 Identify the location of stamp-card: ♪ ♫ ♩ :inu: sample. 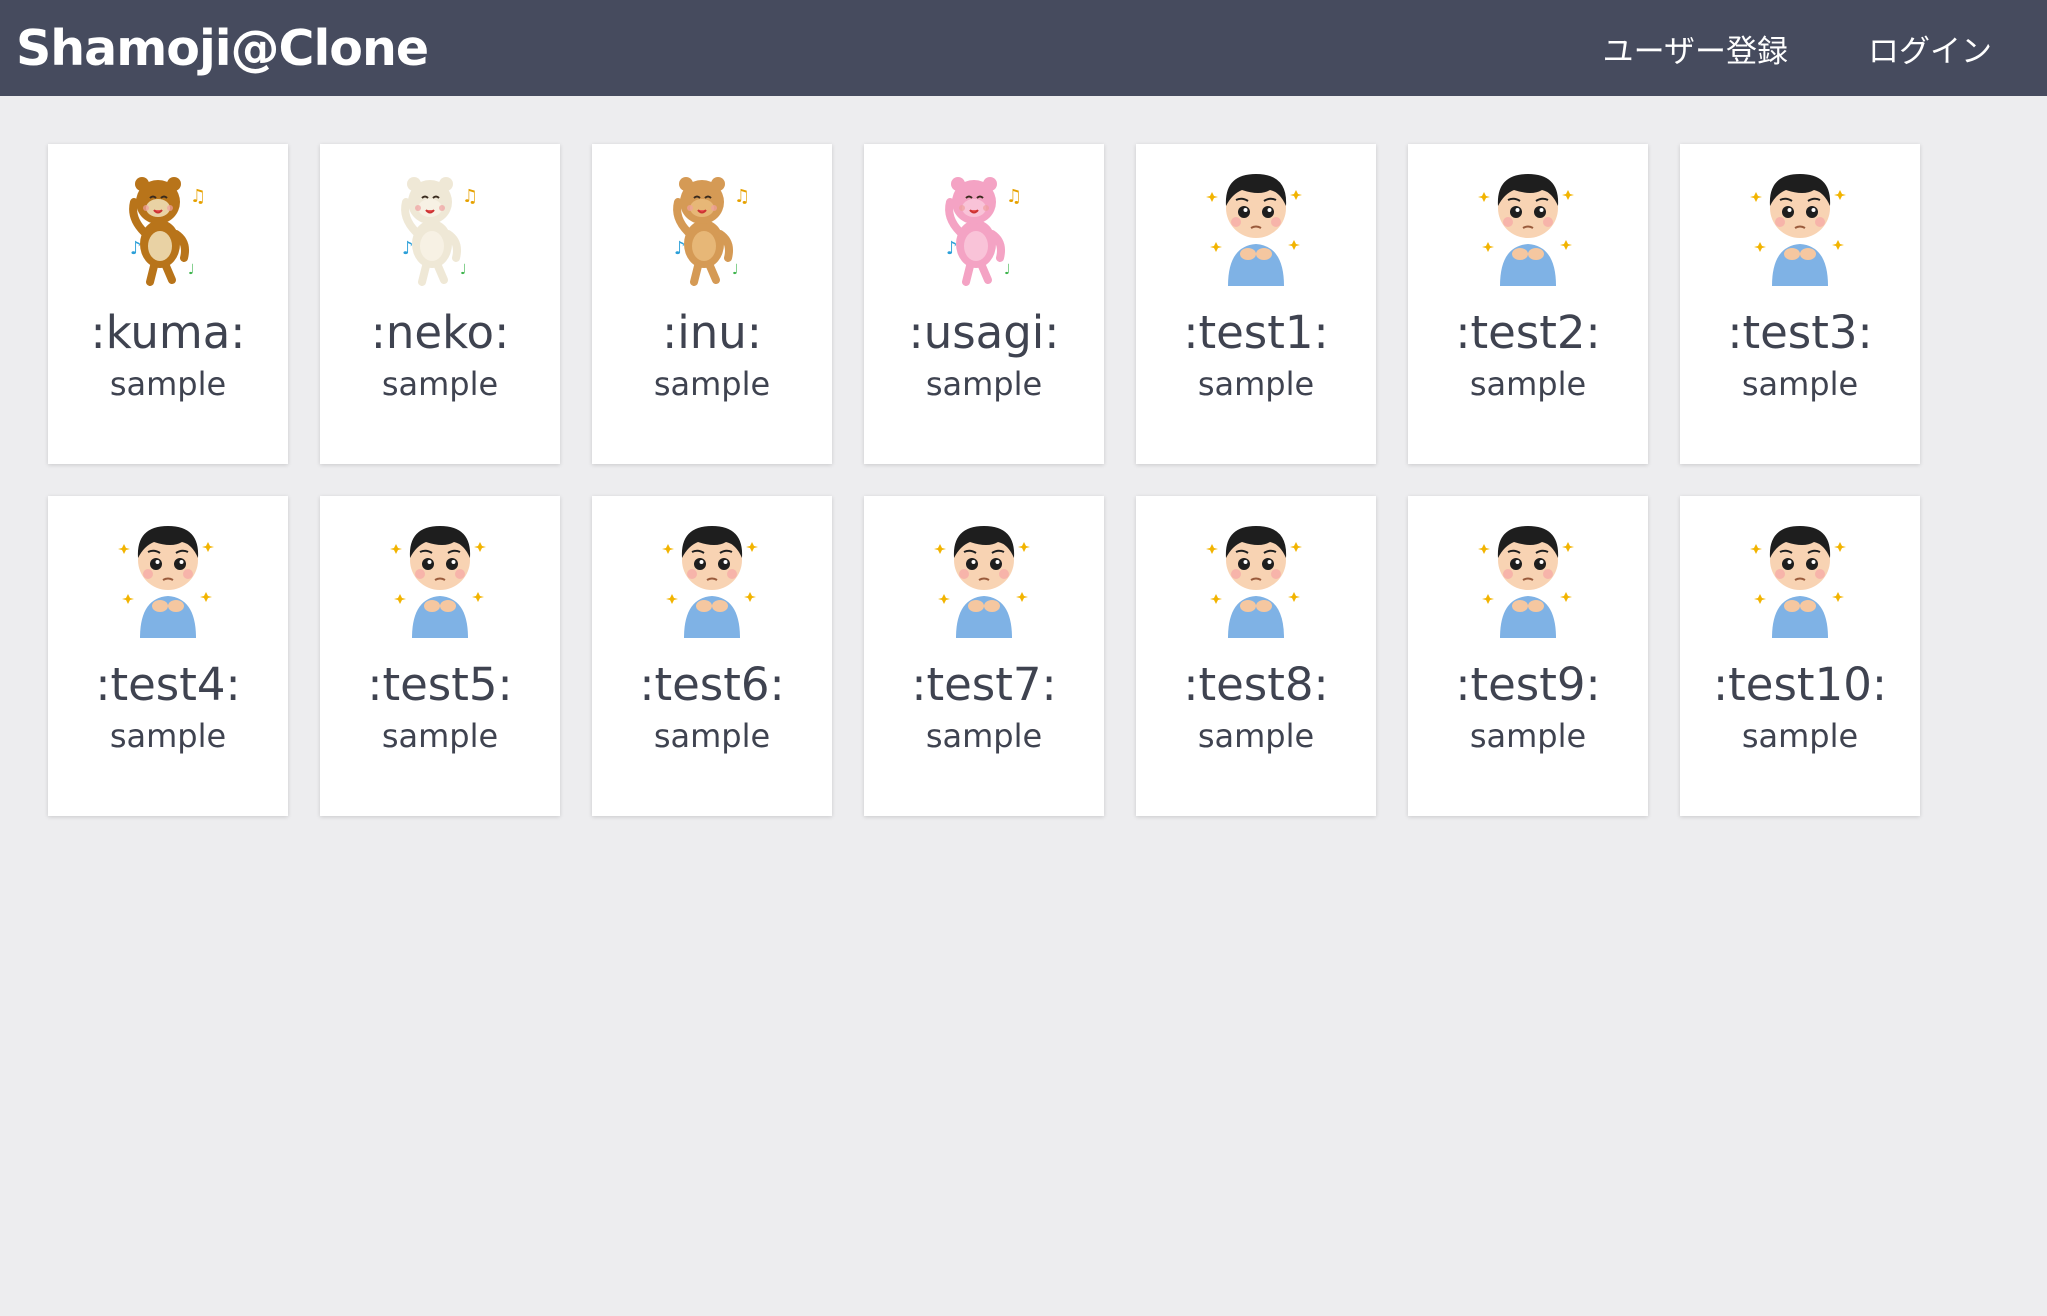
(712, 304).